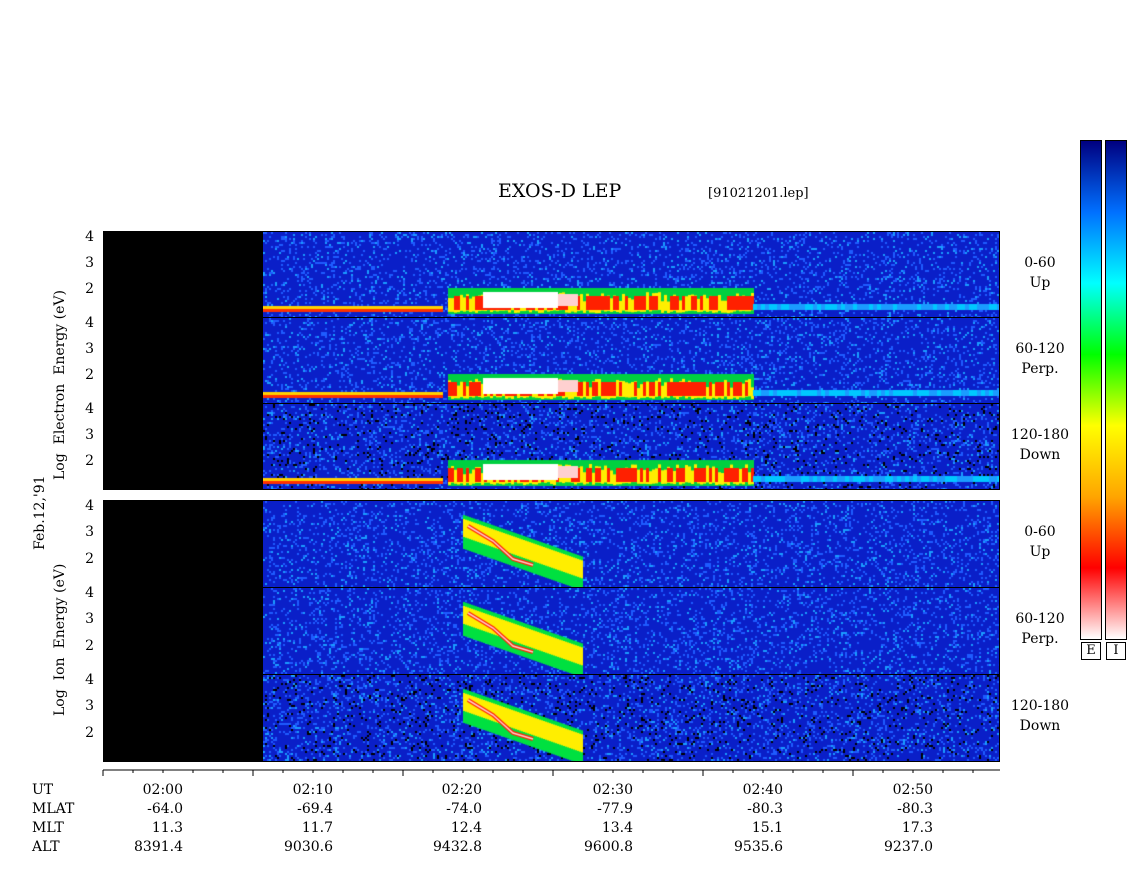 The width and height of the screenshot is (1130, 875). Describe the element at coordinates (60, 639) in the screenshot. I see `ion-ylabel: Log Ion Energy (eV)` at that location.